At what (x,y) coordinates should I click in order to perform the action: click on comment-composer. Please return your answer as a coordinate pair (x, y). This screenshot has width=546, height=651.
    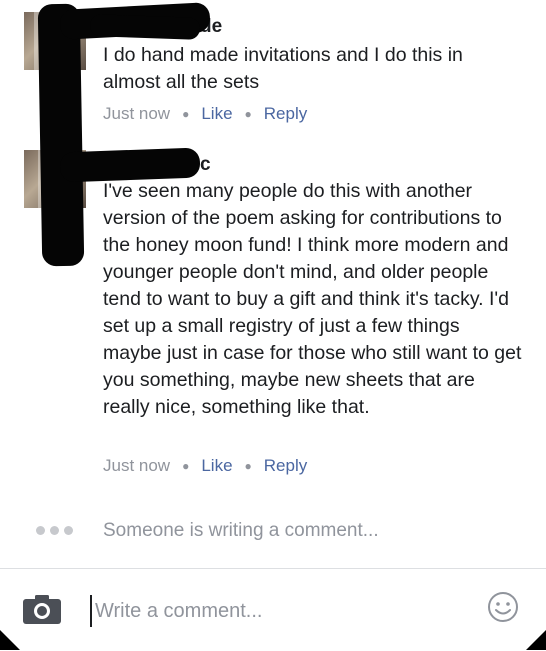
    Looking at the image, I should click on (273, 609).